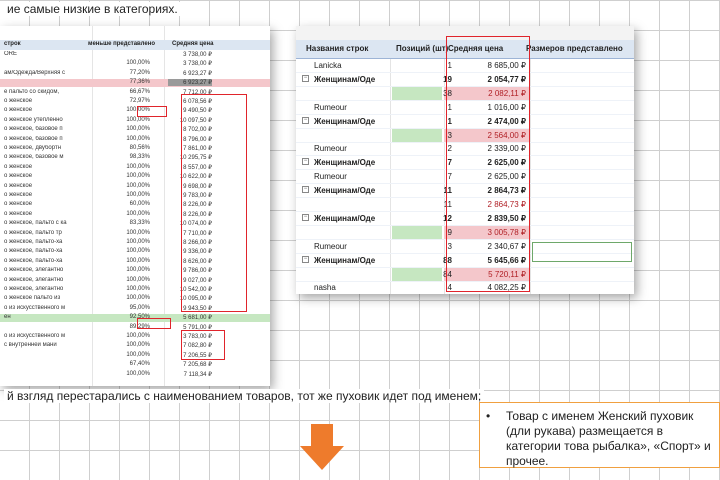 This screenshot has width=720, height=480. I want to click on row-name: о женское, базовое м, so click(34, 157).